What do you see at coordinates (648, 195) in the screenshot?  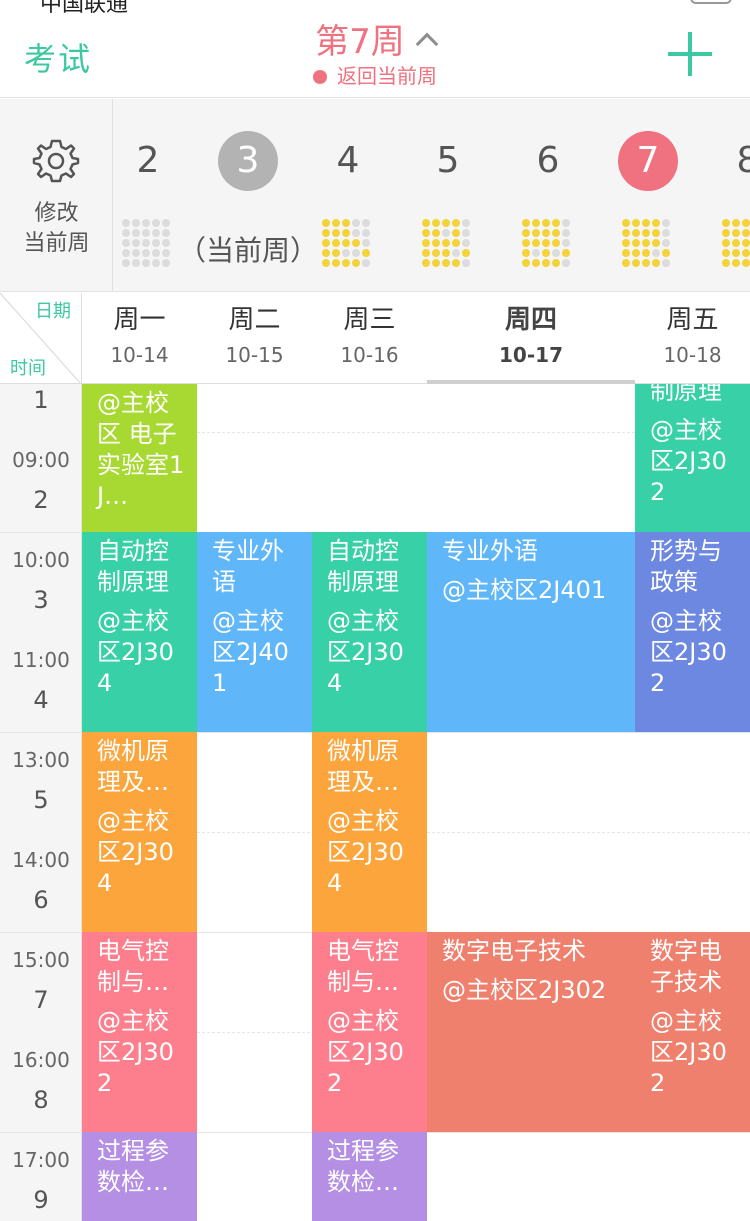 I see `week-item-7: 7` at bounding box center [648, 195].